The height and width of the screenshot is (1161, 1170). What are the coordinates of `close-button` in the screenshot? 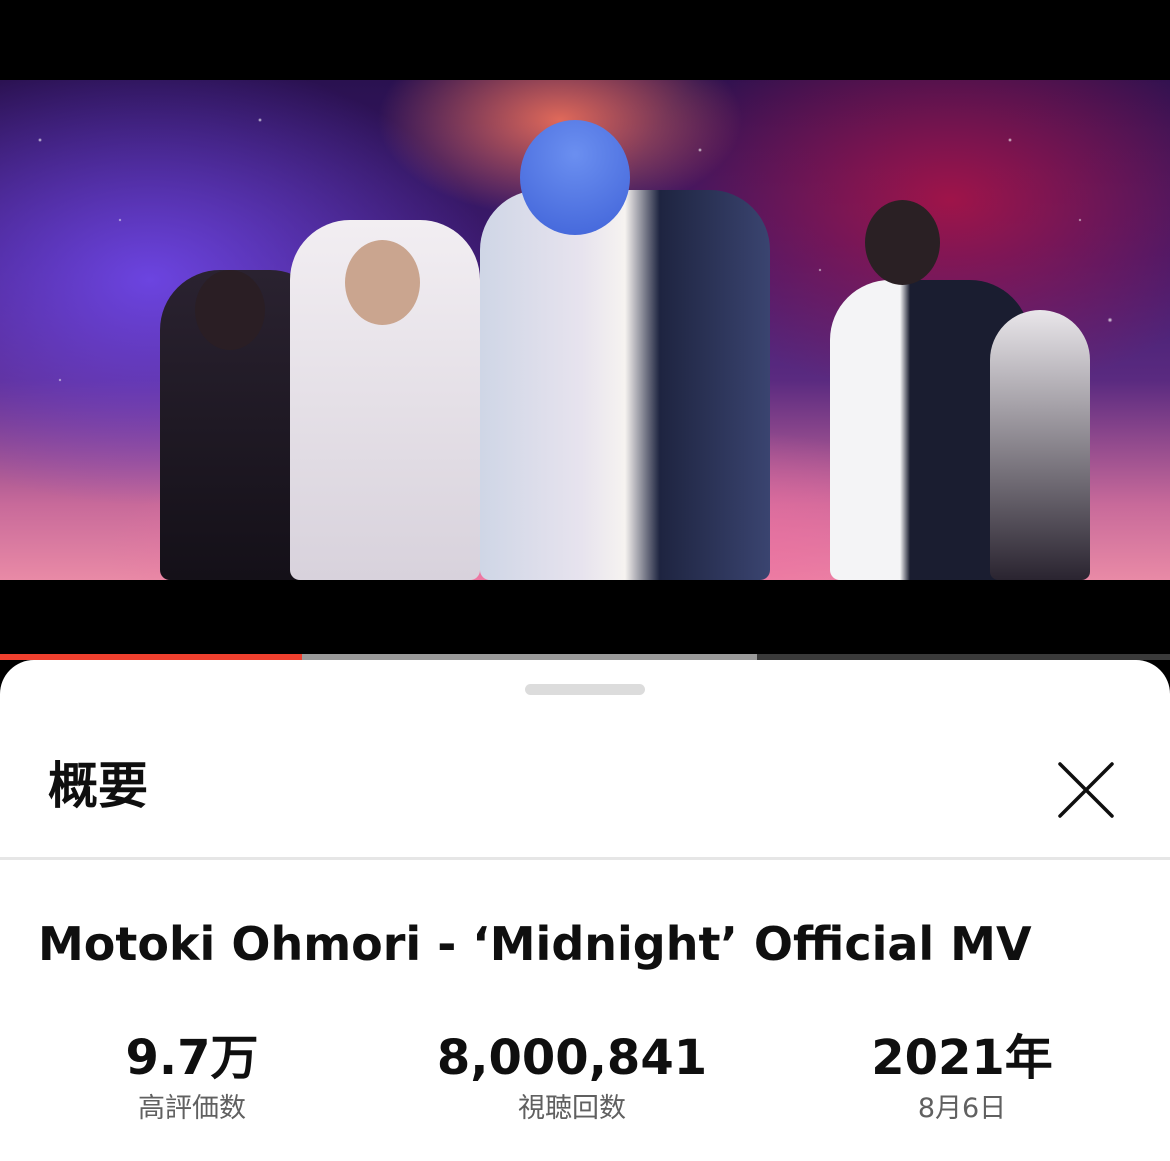 It's located at (1086, 792).